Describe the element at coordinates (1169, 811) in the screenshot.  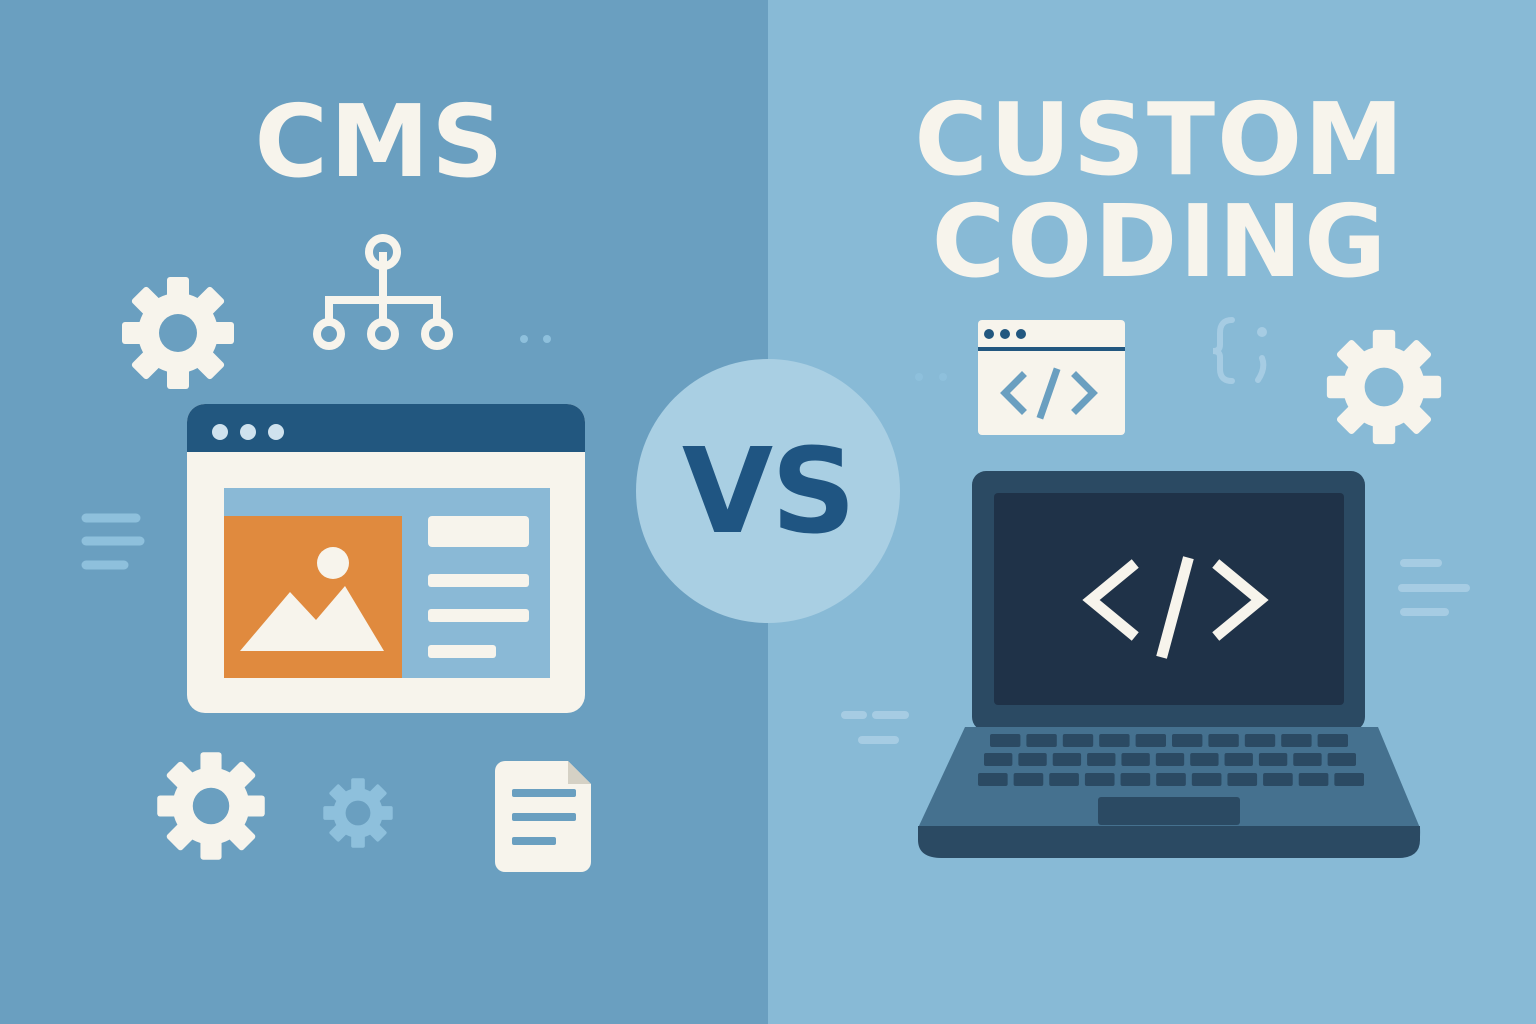
I see `trackpad` at that location.